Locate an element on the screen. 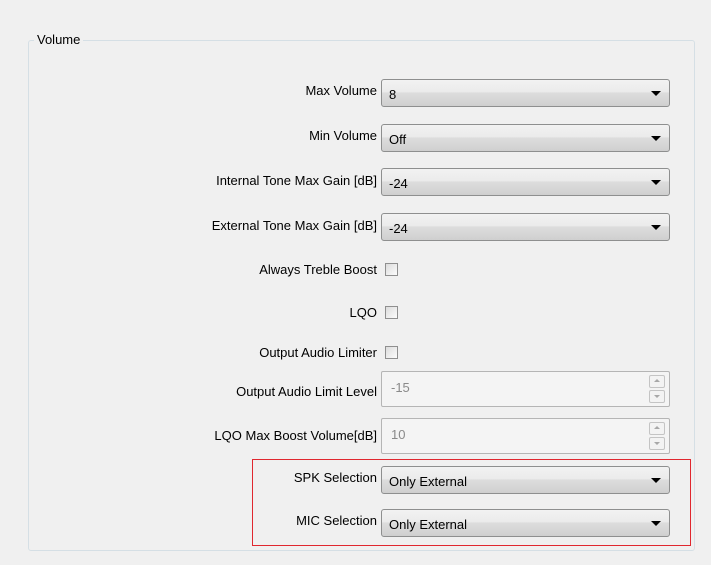 The height and width of the screenshot is (565, 711). min-volume-dropdown: Off is located at coordinates (525, 138).